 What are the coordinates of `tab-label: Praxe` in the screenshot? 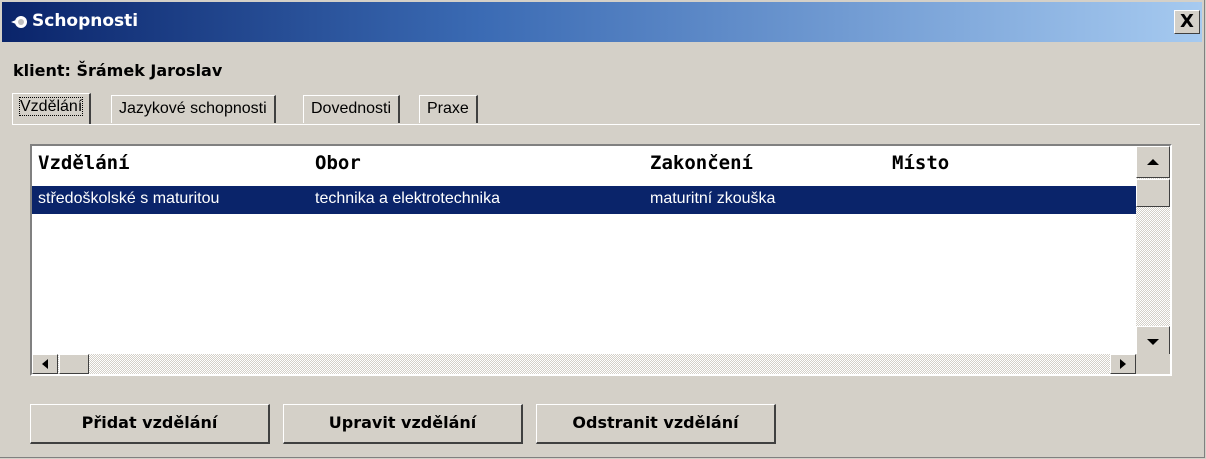 It's located at (448, 108).